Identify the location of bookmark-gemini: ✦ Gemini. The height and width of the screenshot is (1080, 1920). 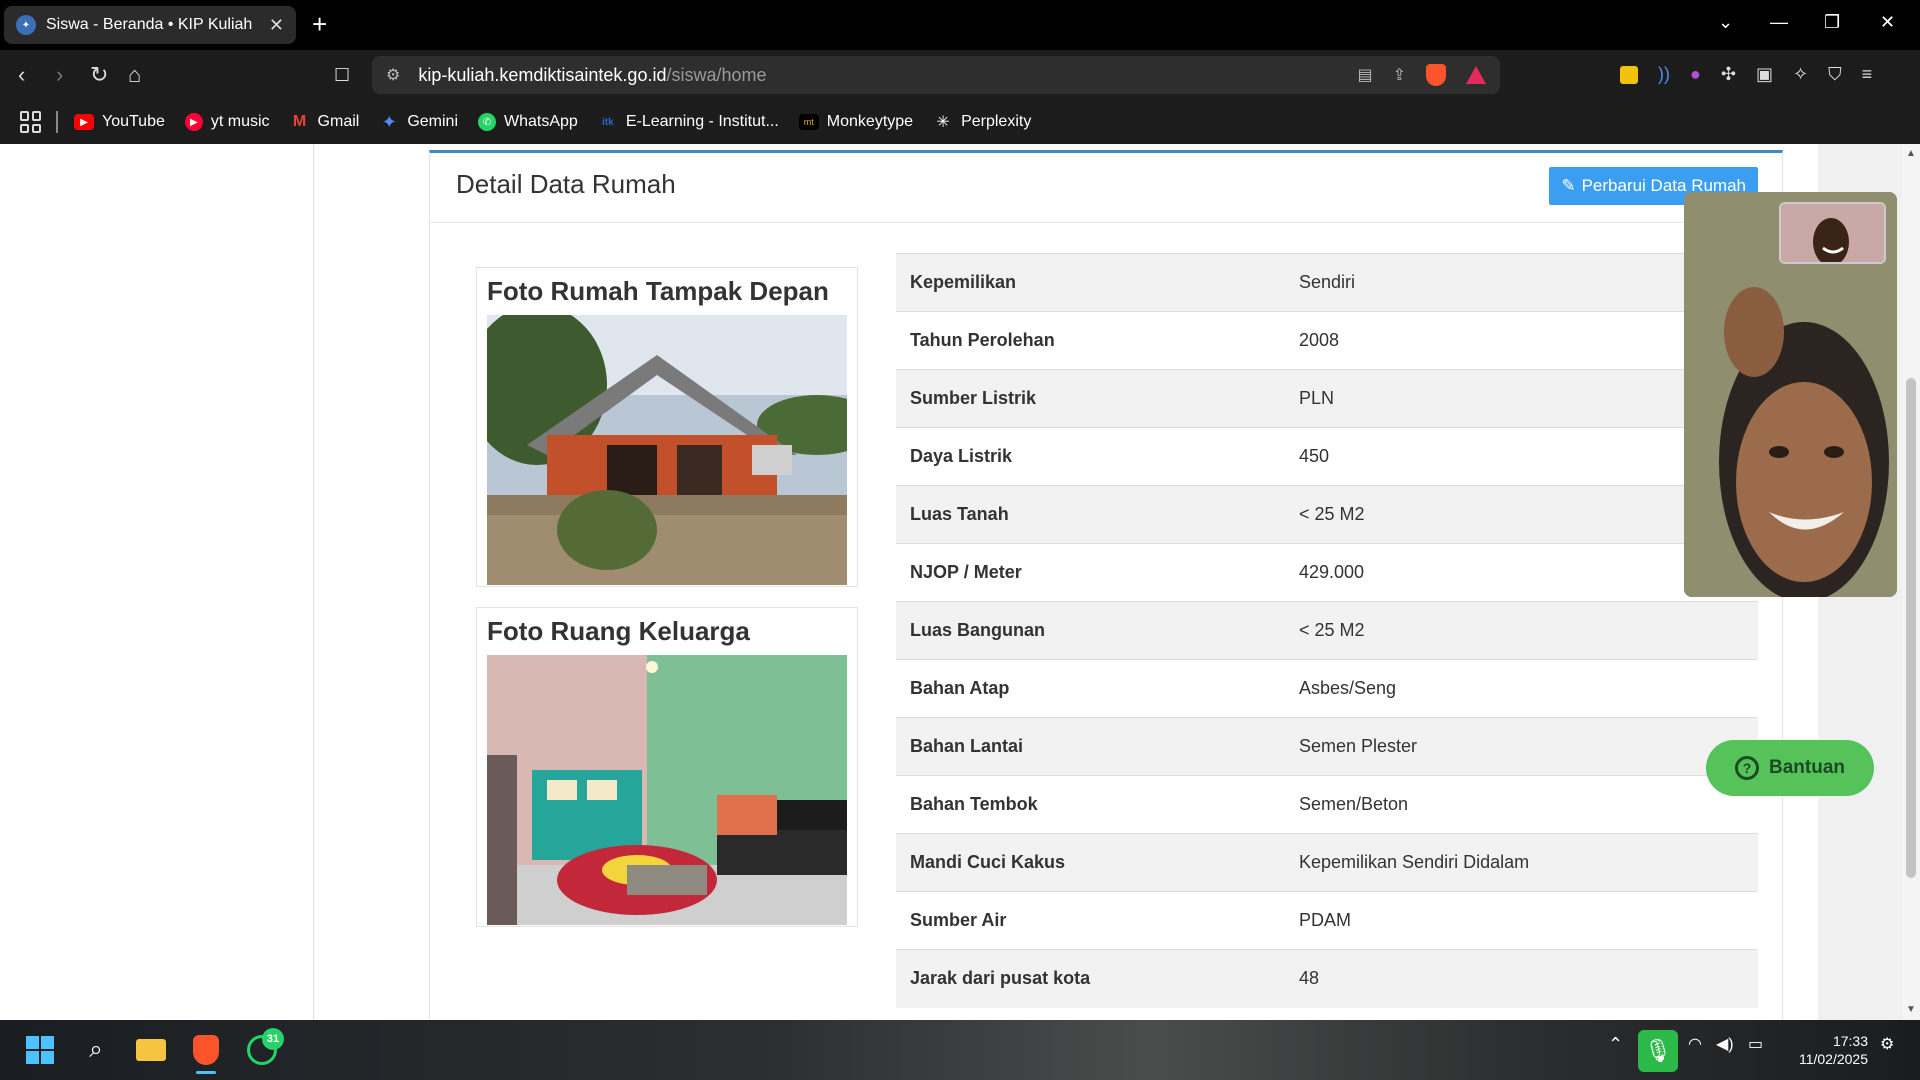
(418, 122).